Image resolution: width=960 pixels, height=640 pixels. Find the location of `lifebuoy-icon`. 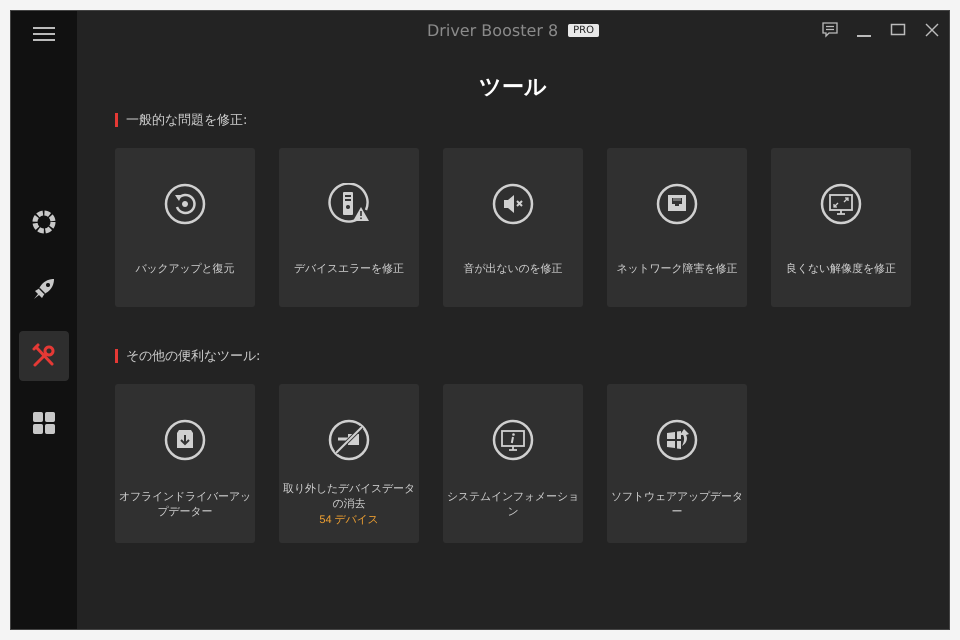

lifebuoy-icon is located at coordinates (44, 222).